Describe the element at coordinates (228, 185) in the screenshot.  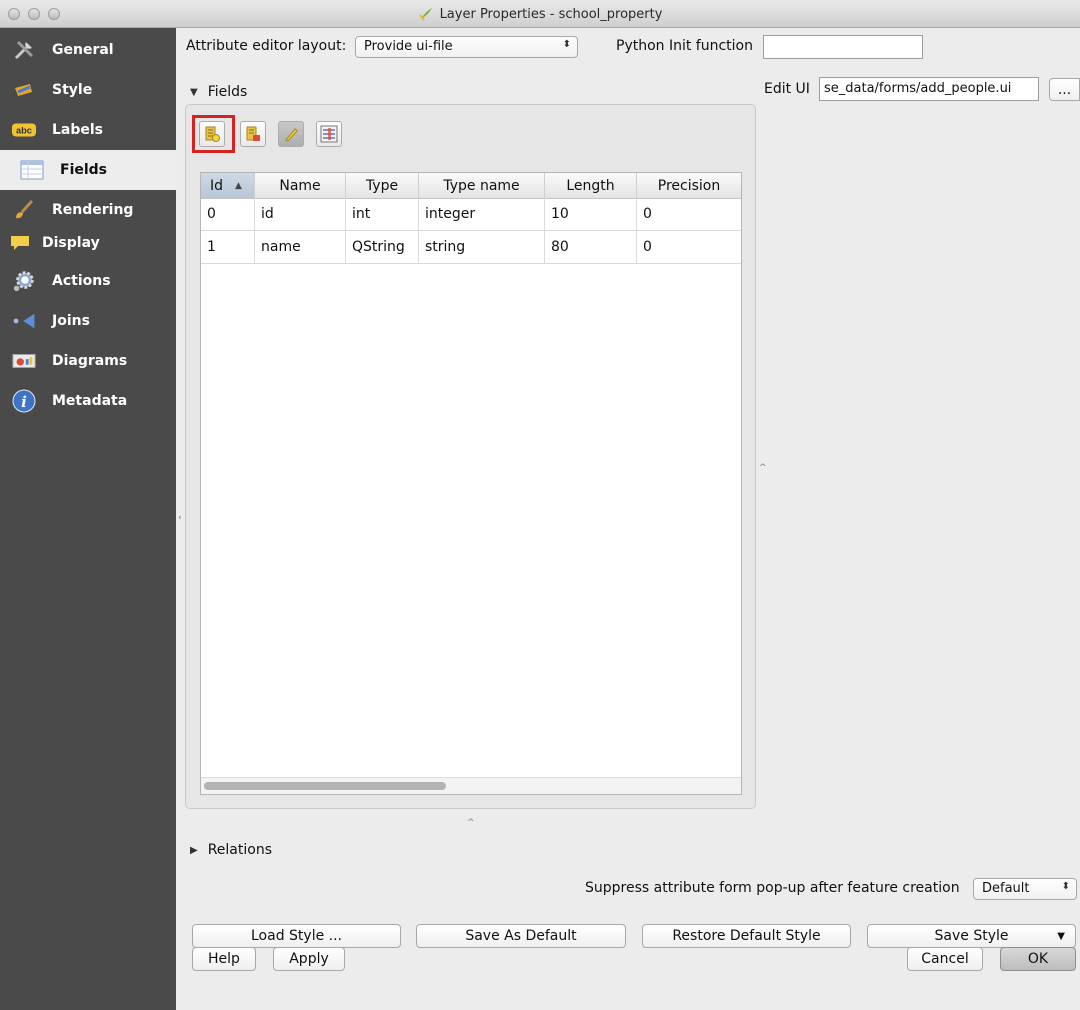
I see `column-header-id: Id ▲` at that location.